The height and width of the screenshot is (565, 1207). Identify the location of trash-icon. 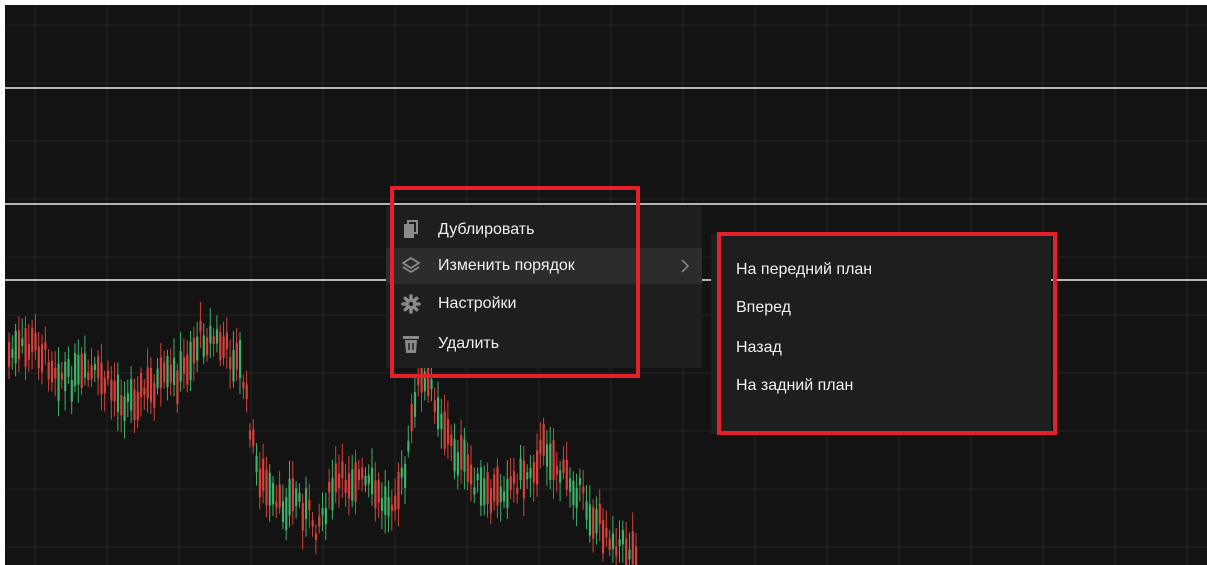
(411, 344).